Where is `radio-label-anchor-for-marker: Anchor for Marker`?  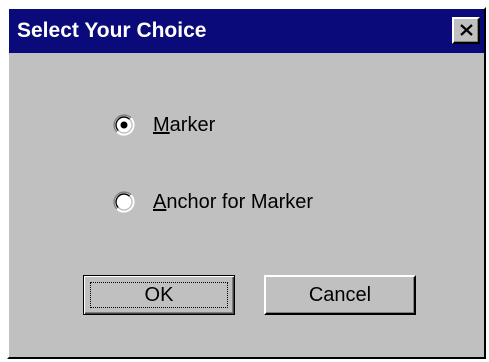
radio-label-anchor-for-marker: Anchor for Marker is located at coordinates (233, 202).